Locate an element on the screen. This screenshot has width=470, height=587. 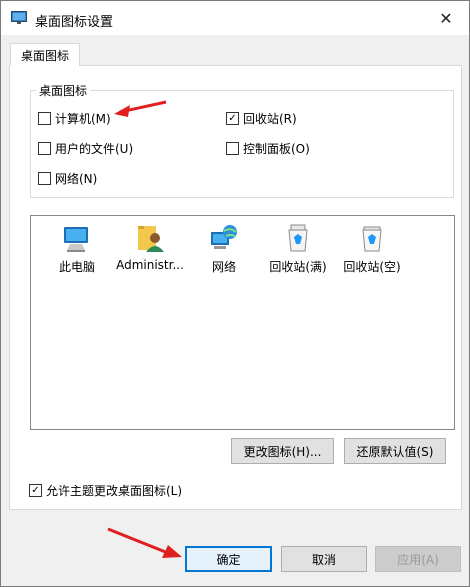
checkbox-user-files: 用户的文件(U) is located at coordinates (85, 148).